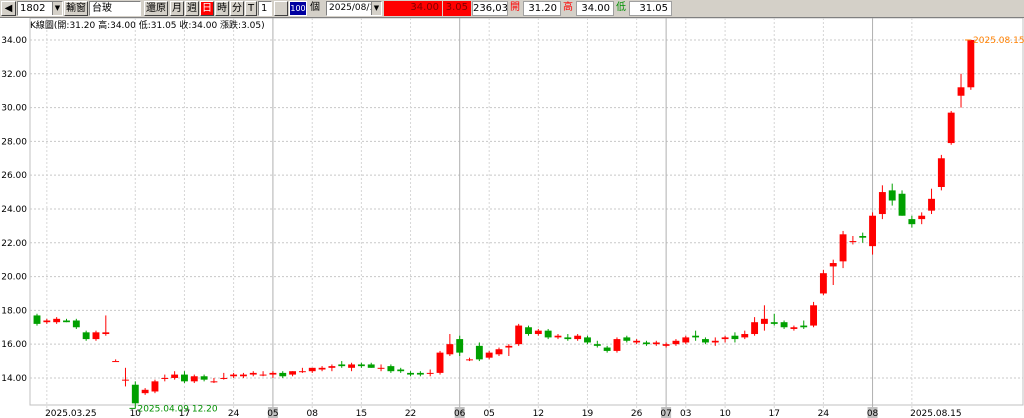  What do you see at coordinates (177, 8) in the screenshot?
I see `month-button: 月` at bounding box center [177, 8].